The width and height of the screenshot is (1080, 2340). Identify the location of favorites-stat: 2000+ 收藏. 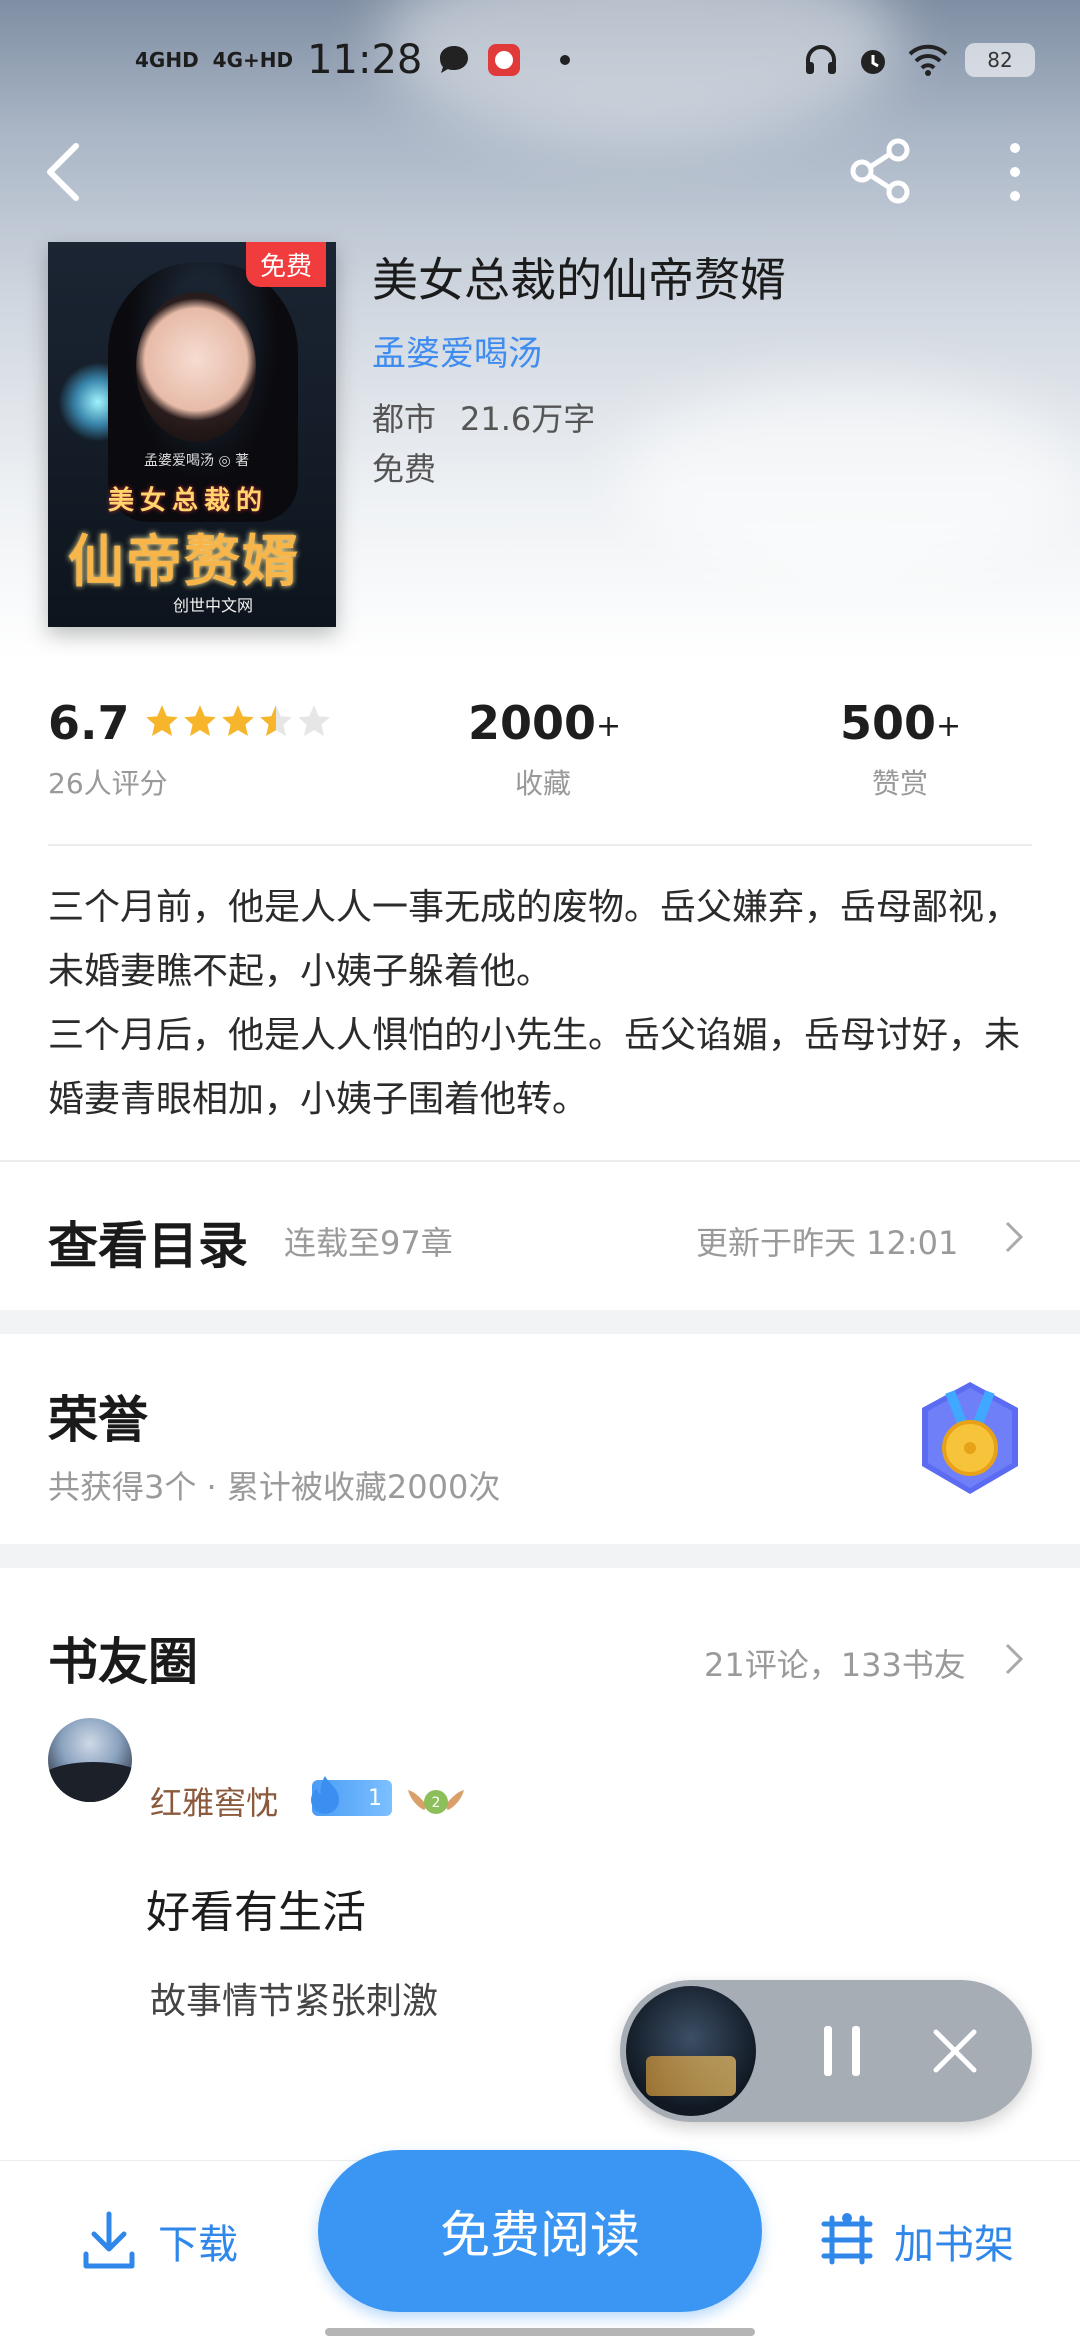
(545, 749).